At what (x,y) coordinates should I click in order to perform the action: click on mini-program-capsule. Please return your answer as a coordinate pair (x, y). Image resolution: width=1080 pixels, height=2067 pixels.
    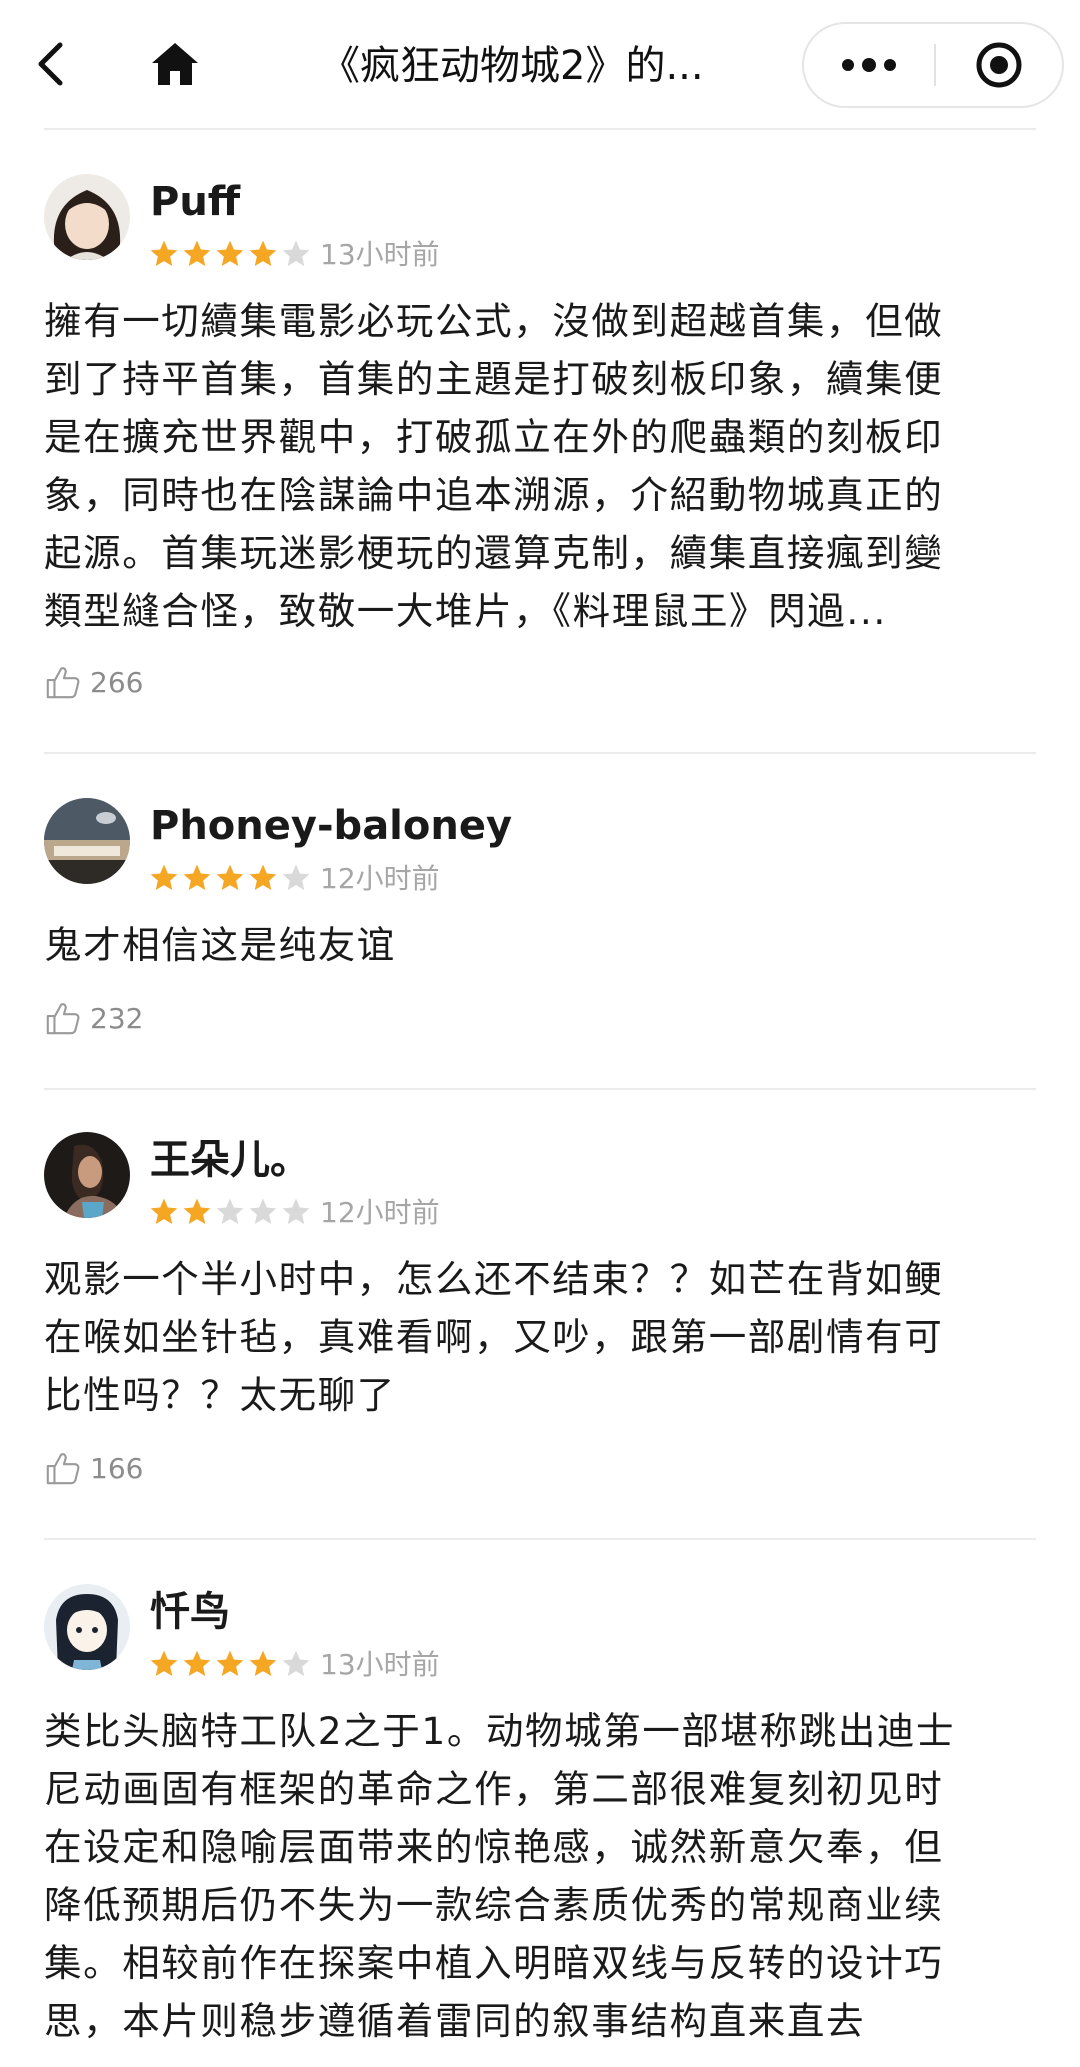
    Looking at the image, I should click on (933, 65).